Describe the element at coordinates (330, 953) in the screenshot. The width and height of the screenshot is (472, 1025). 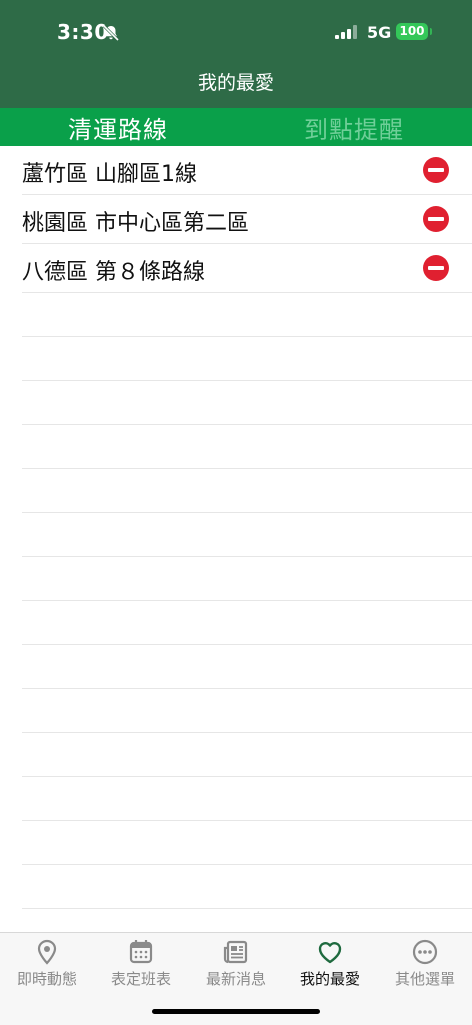
I see `heart-icon` at that location.